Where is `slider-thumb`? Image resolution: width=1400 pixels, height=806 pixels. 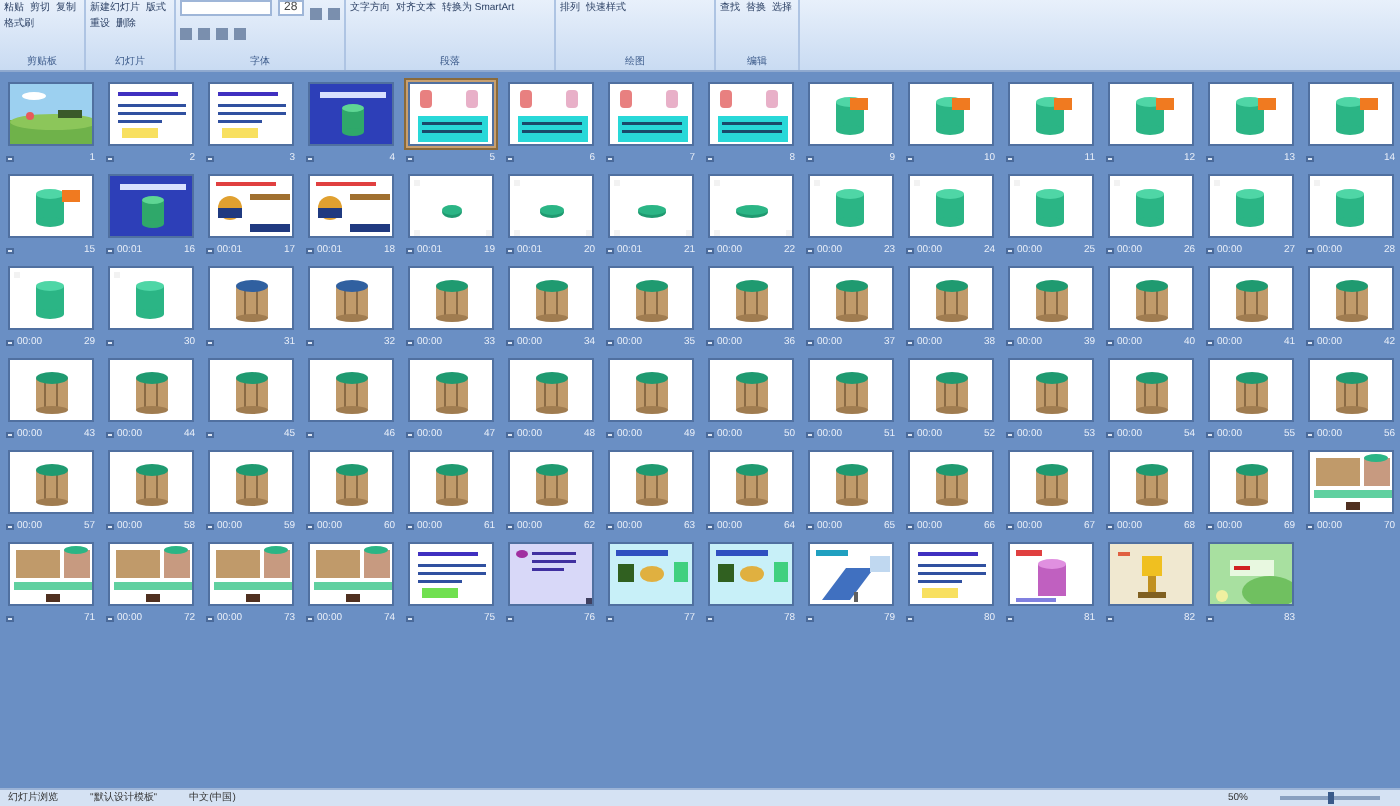 slider-thumb is located at coordinates (1330, 798).